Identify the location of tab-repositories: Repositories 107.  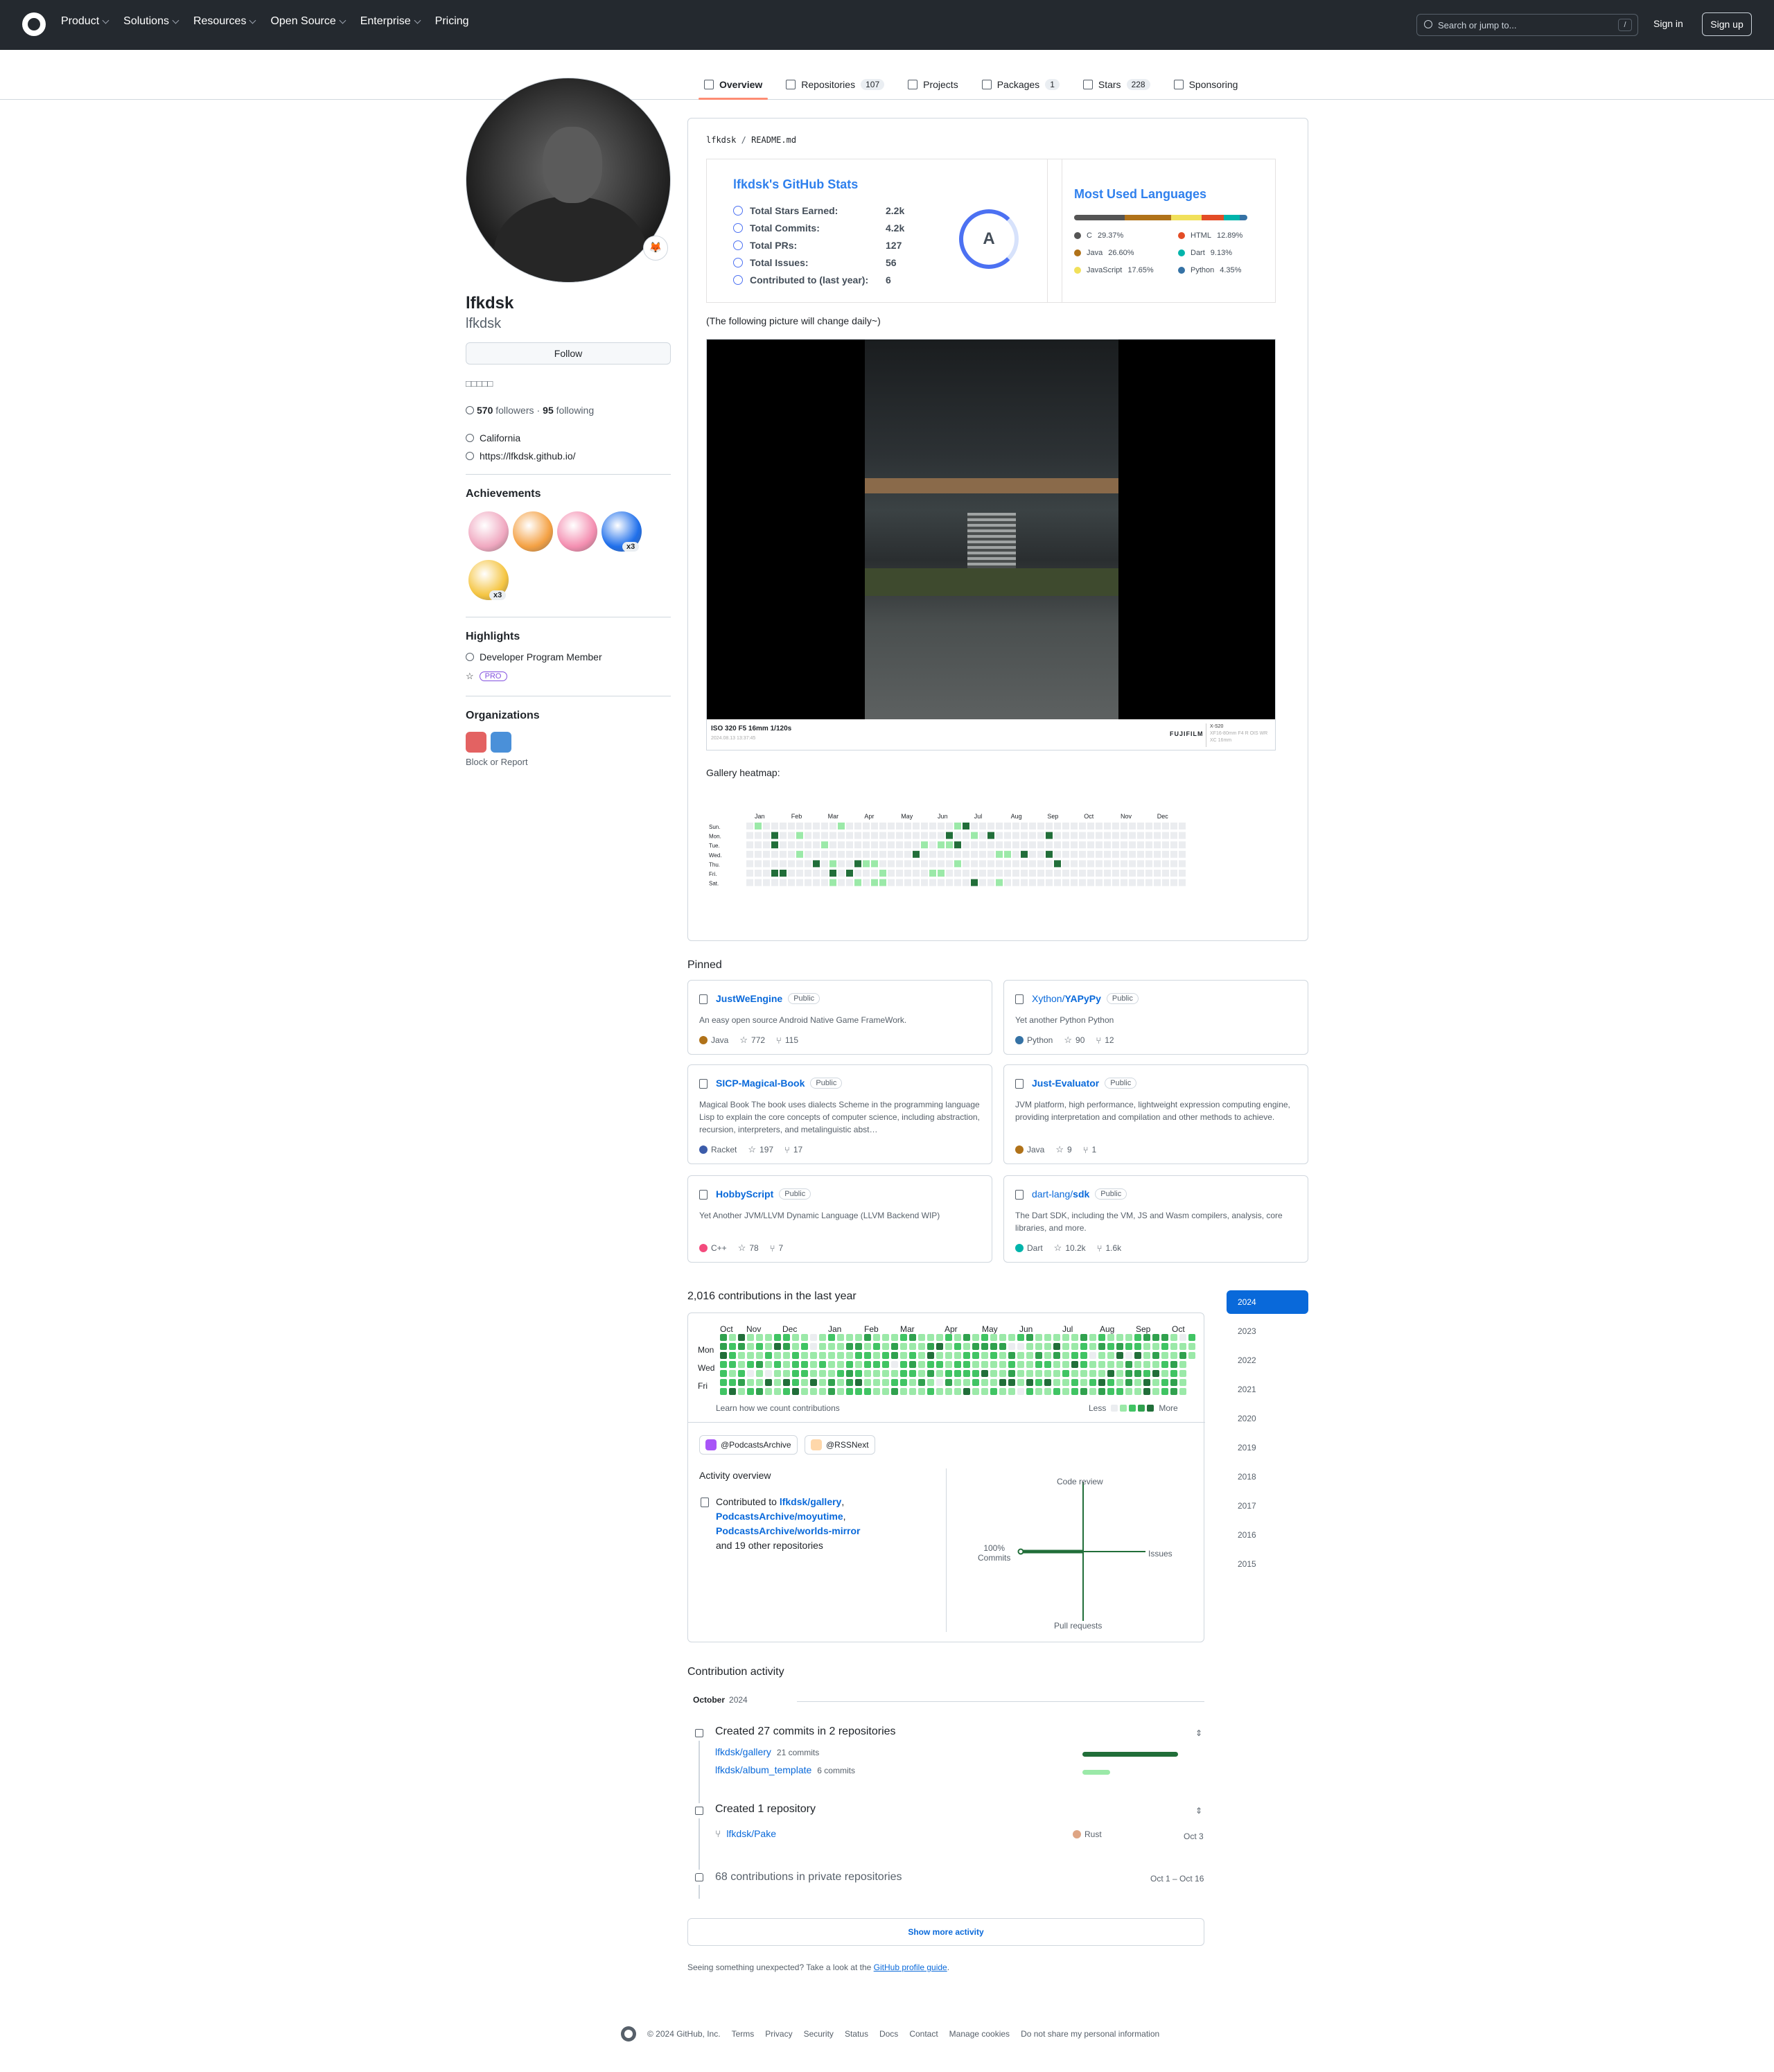
(835, 85).